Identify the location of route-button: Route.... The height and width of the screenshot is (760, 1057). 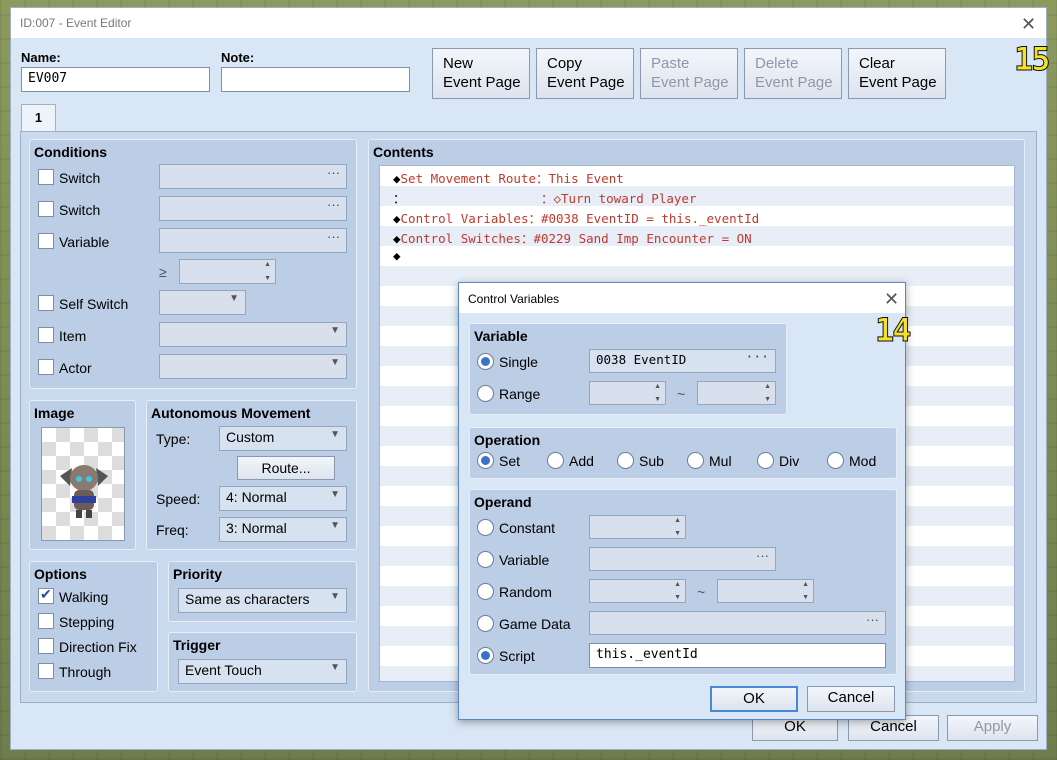
(286, 468).